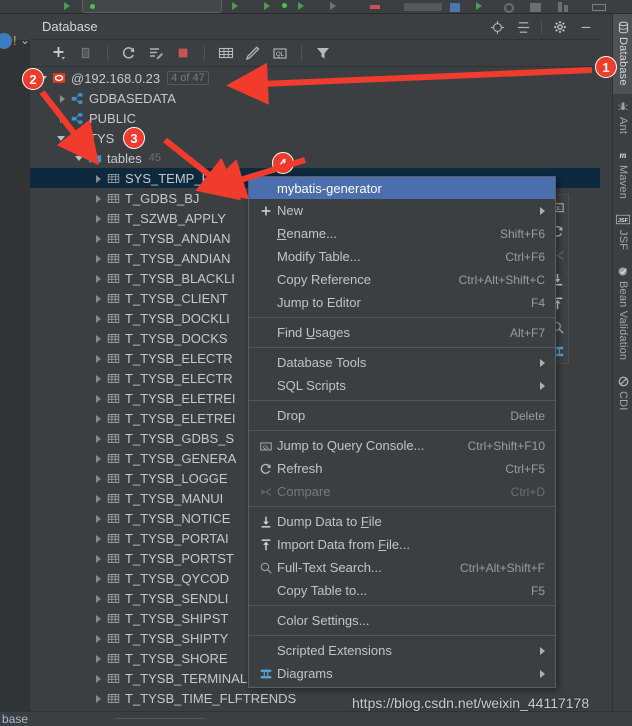 This screenshot has width=632, height=726. I want to click on warning-icon: !, so click(15, 40).